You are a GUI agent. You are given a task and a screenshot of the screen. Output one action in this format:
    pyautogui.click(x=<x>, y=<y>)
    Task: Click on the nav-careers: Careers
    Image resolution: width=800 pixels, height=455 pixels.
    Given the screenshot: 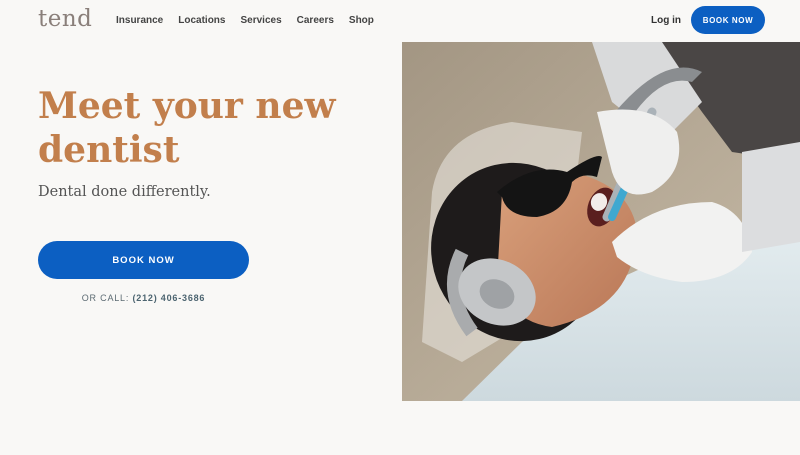 What is the action you would take?
    pyautogui.click(x=315, y=20)
    